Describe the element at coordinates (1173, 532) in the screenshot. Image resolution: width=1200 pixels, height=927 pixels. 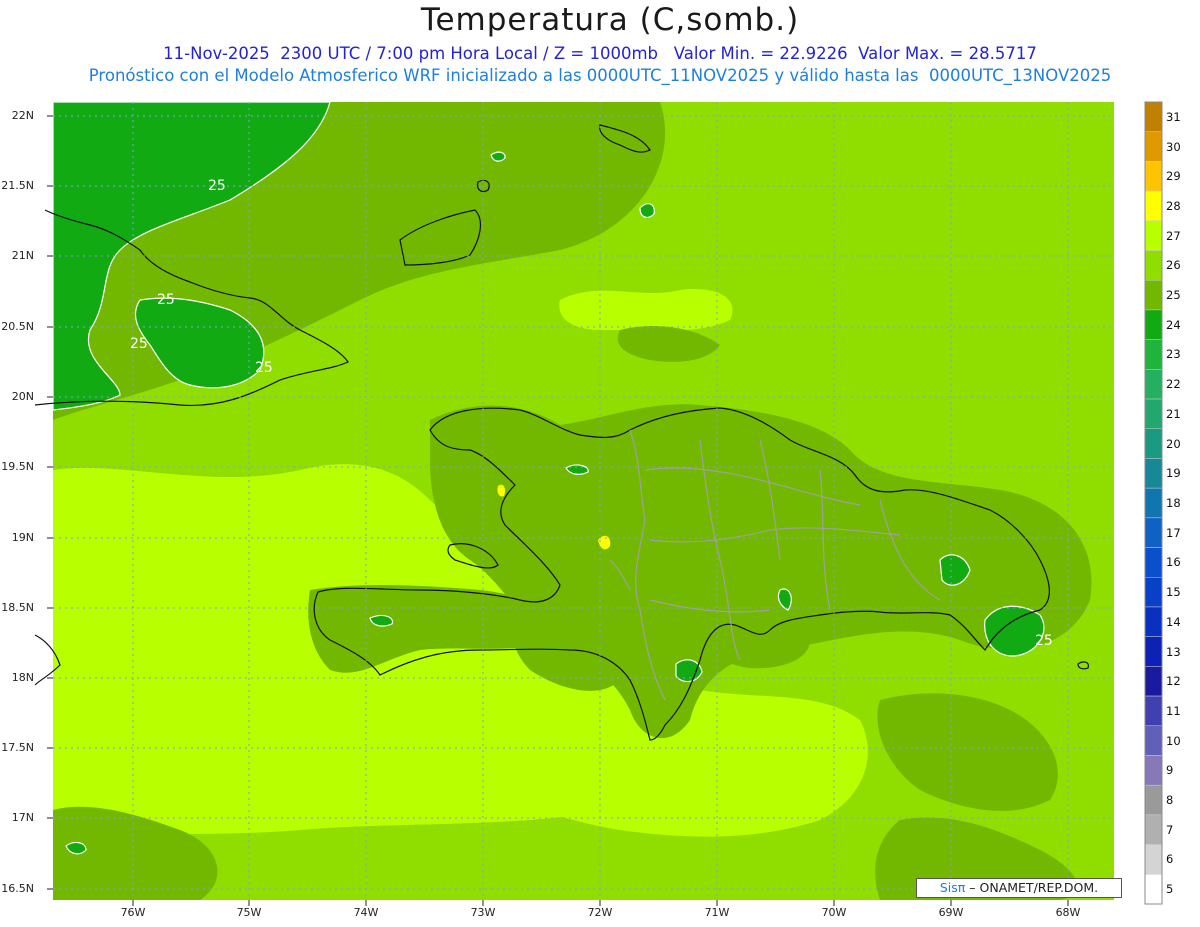
I see `colorbar-level-label: 17` at that location.